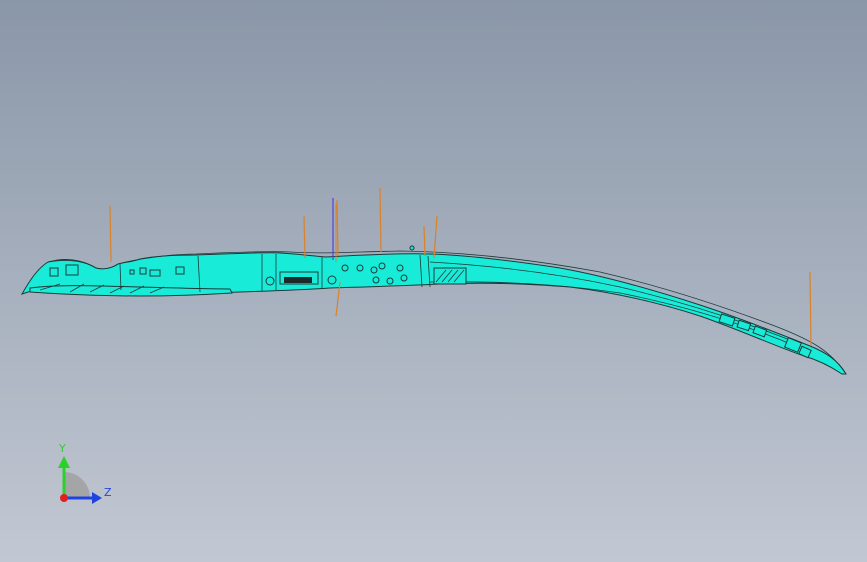  Describe the element at coordinates (450, 276) in the screenshot. I see `middle-slot` at that location.